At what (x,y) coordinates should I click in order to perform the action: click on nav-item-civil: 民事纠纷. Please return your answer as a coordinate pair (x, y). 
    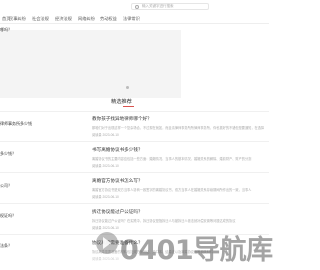
    Looking at the image, I should click on (17, 19).